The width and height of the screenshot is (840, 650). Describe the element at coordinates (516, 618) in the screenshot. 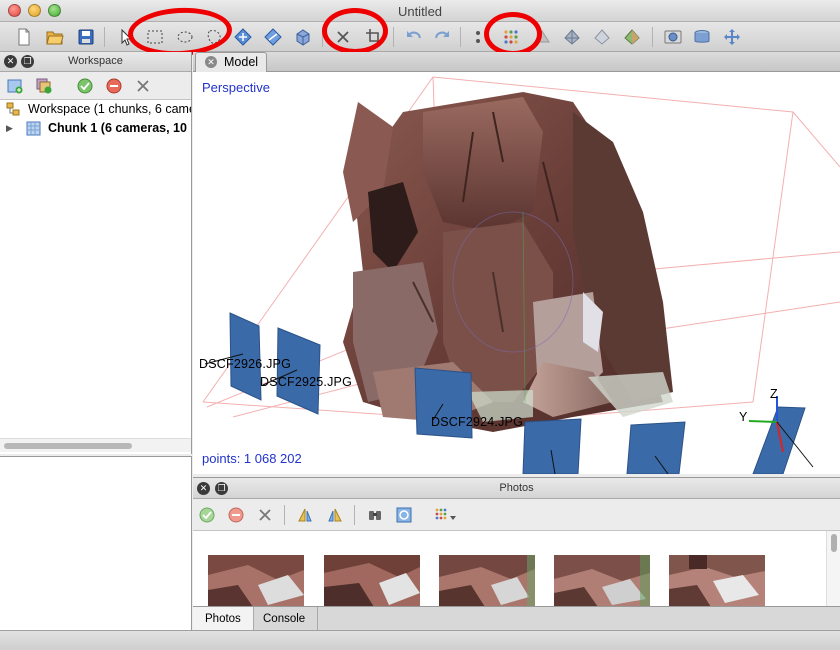

I see `bottom-tab-bar: Photos Console` at that location.